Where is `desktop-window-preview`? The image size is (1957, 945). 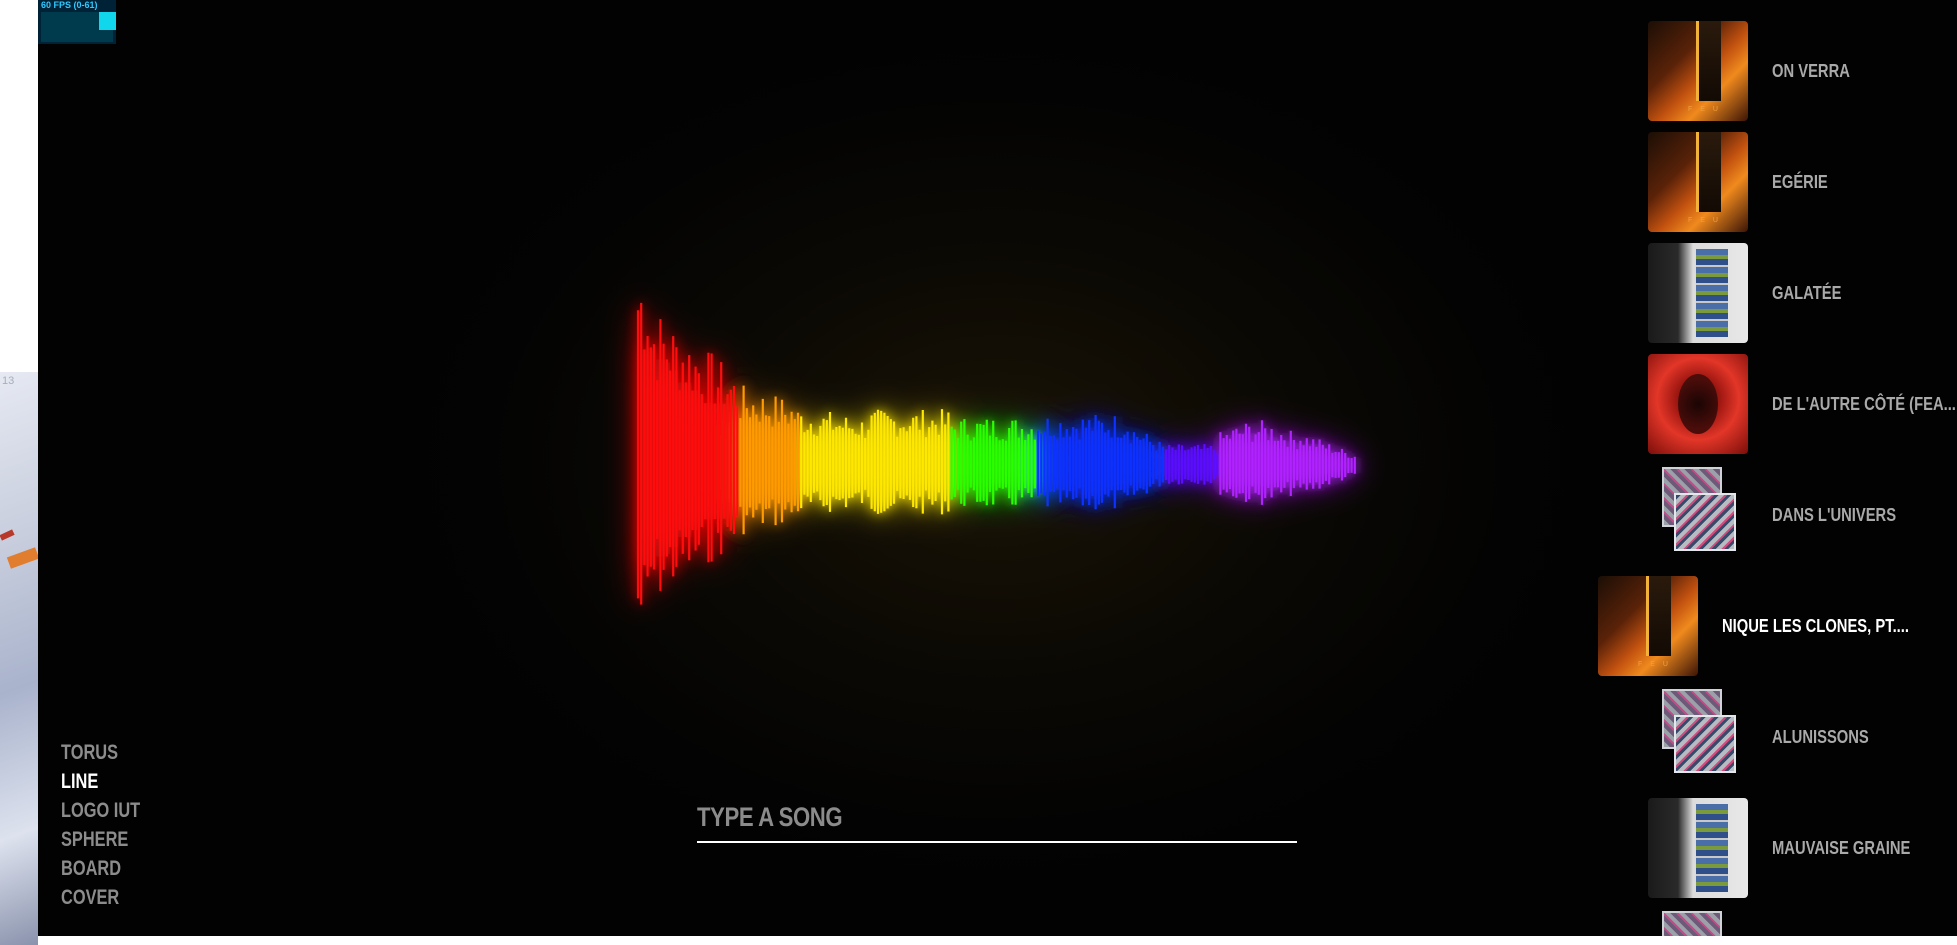 desktop-window-preview is located at coordinates (19, 658).